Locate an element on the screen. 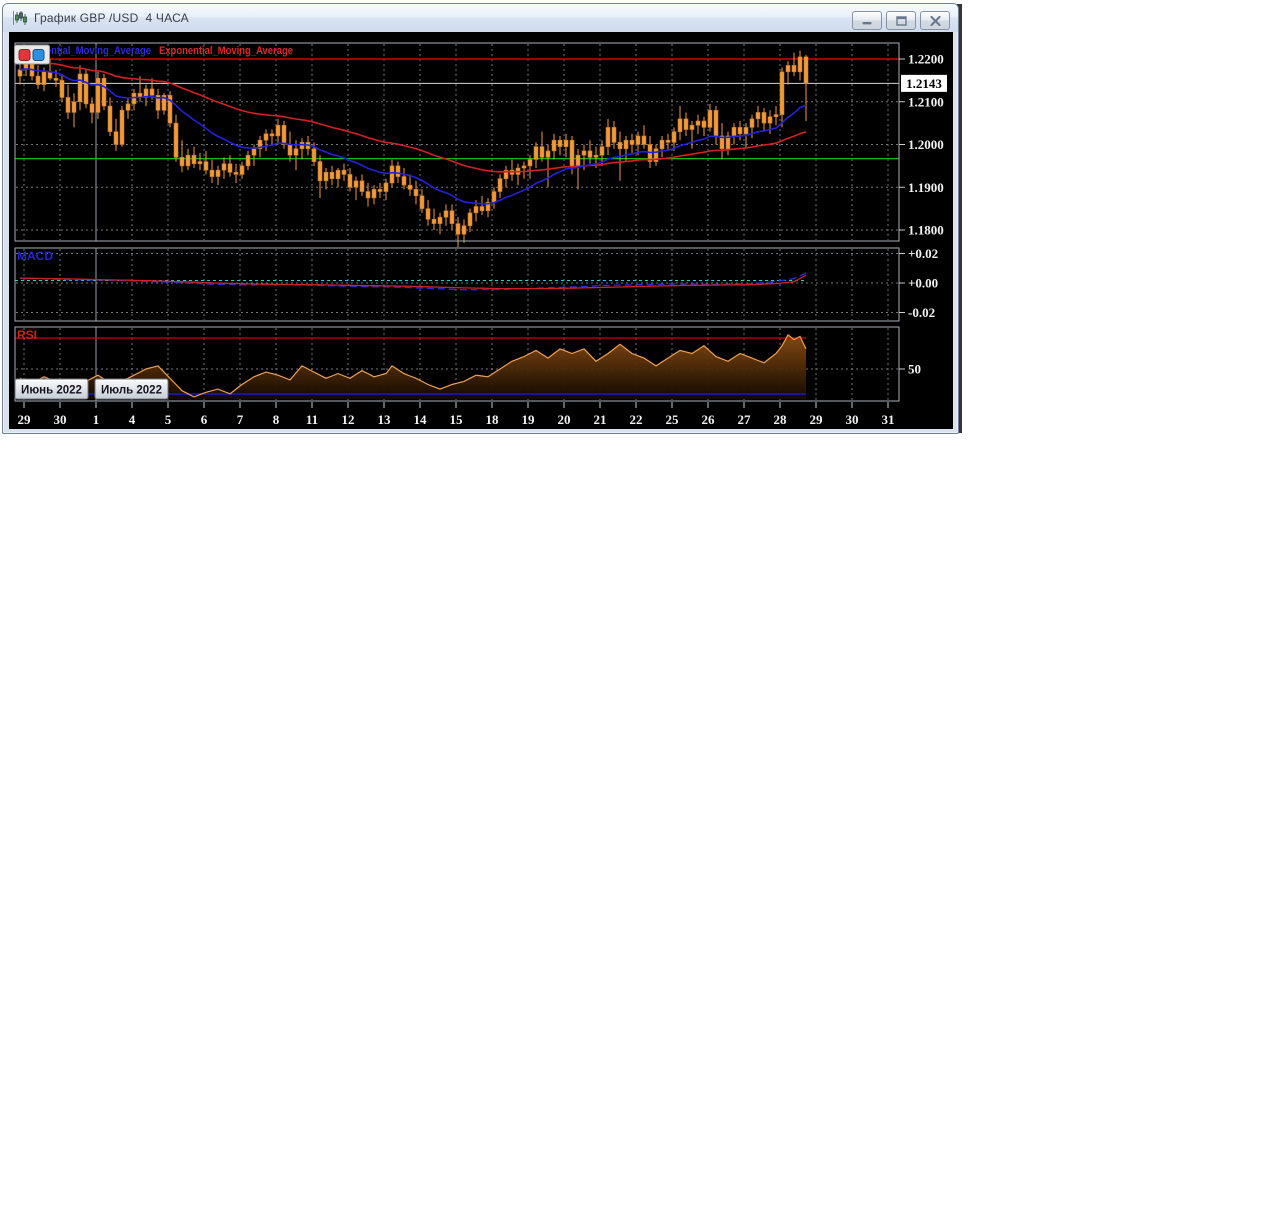 This screenshot has width=1266, height=1228. time-tick-label: 25 is located at coordinates (673, 419).